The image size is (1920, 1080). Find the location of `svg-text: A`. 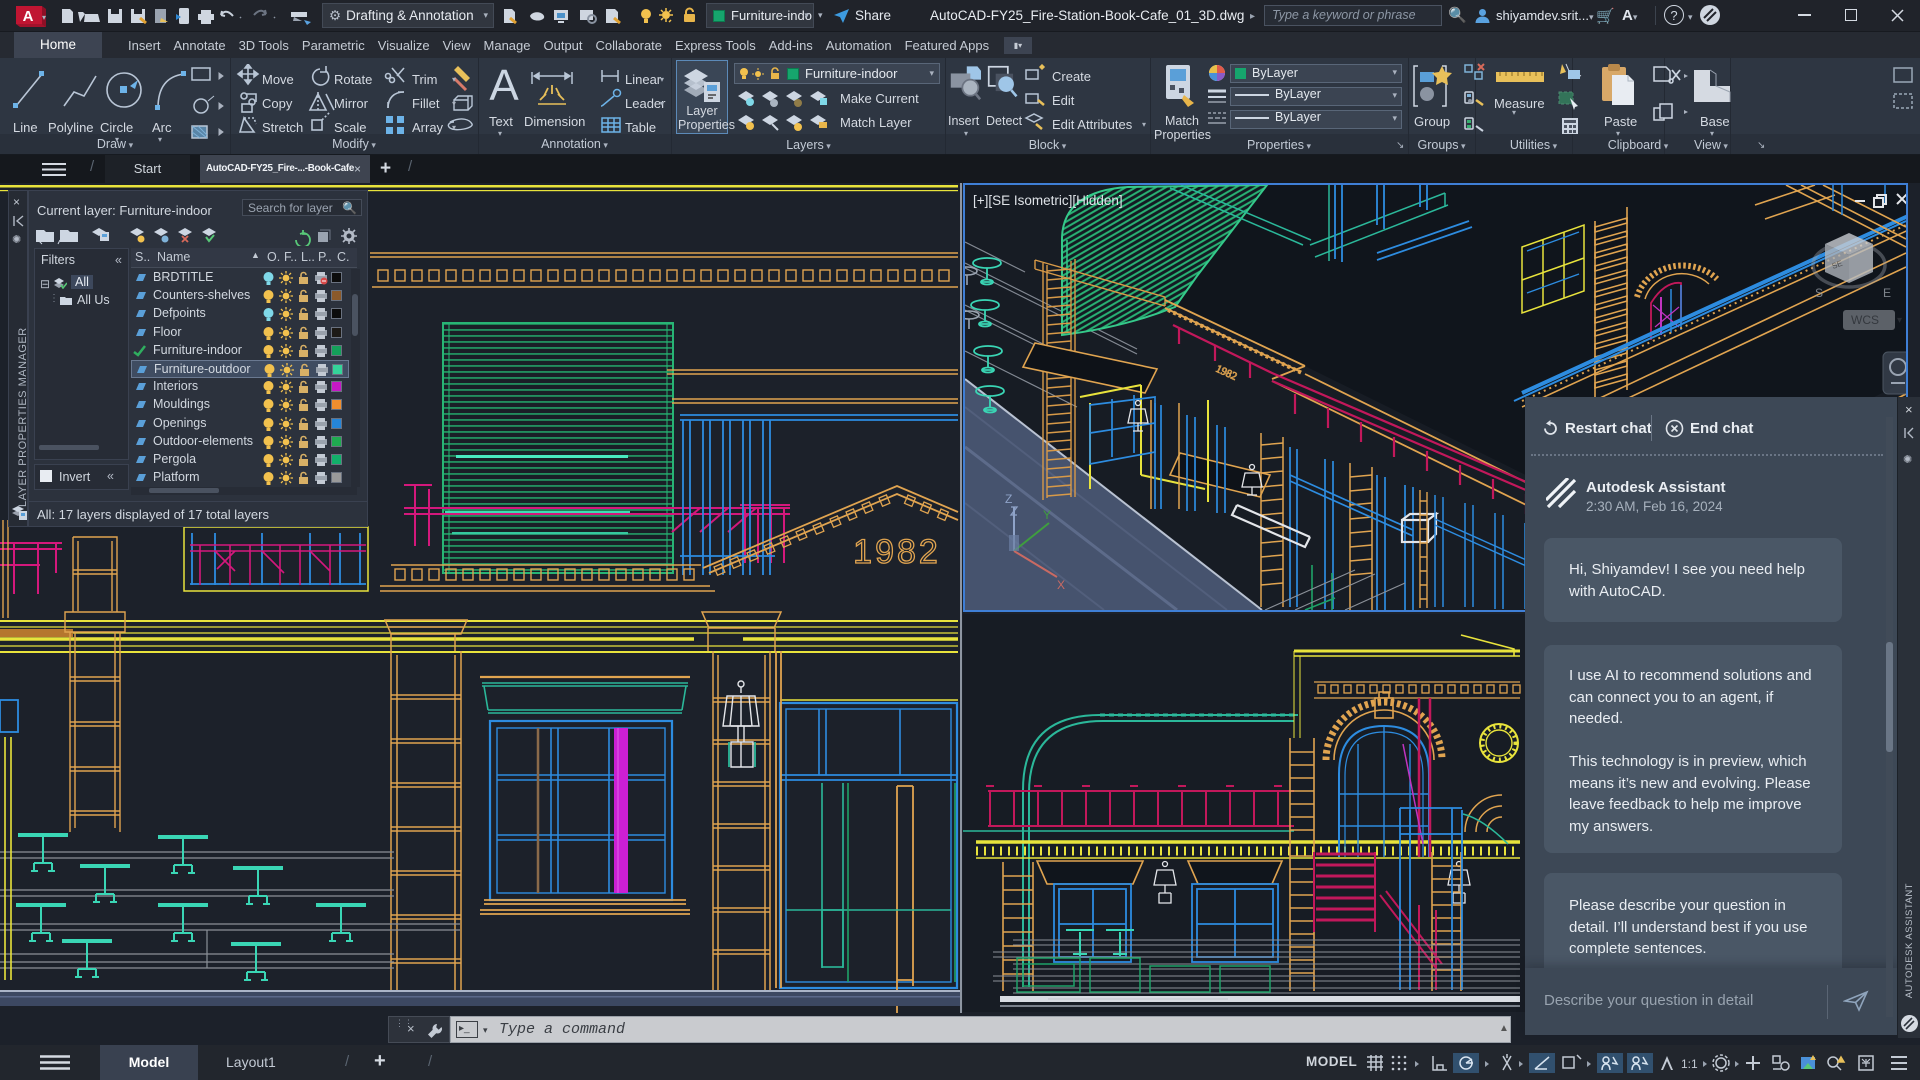

svg-text: A is located at coordinates (28, 16).